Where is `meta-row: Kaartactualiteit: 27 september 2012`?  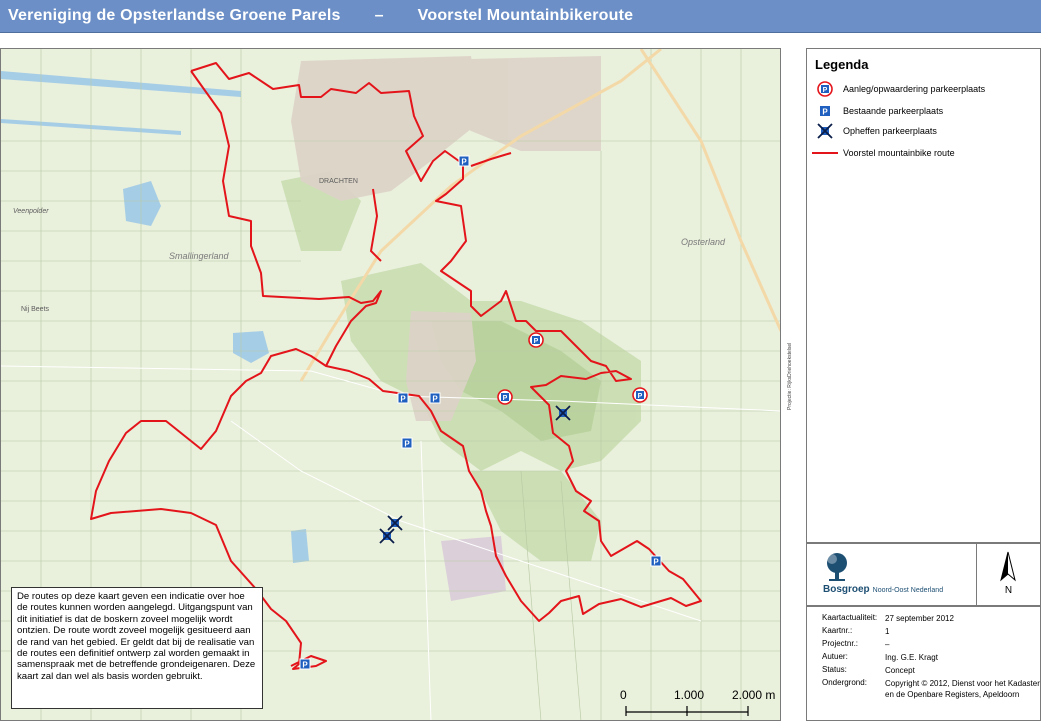 meta-row: Kaartactualiteit: 27 september 2012 is located at coordinates (923, 619).